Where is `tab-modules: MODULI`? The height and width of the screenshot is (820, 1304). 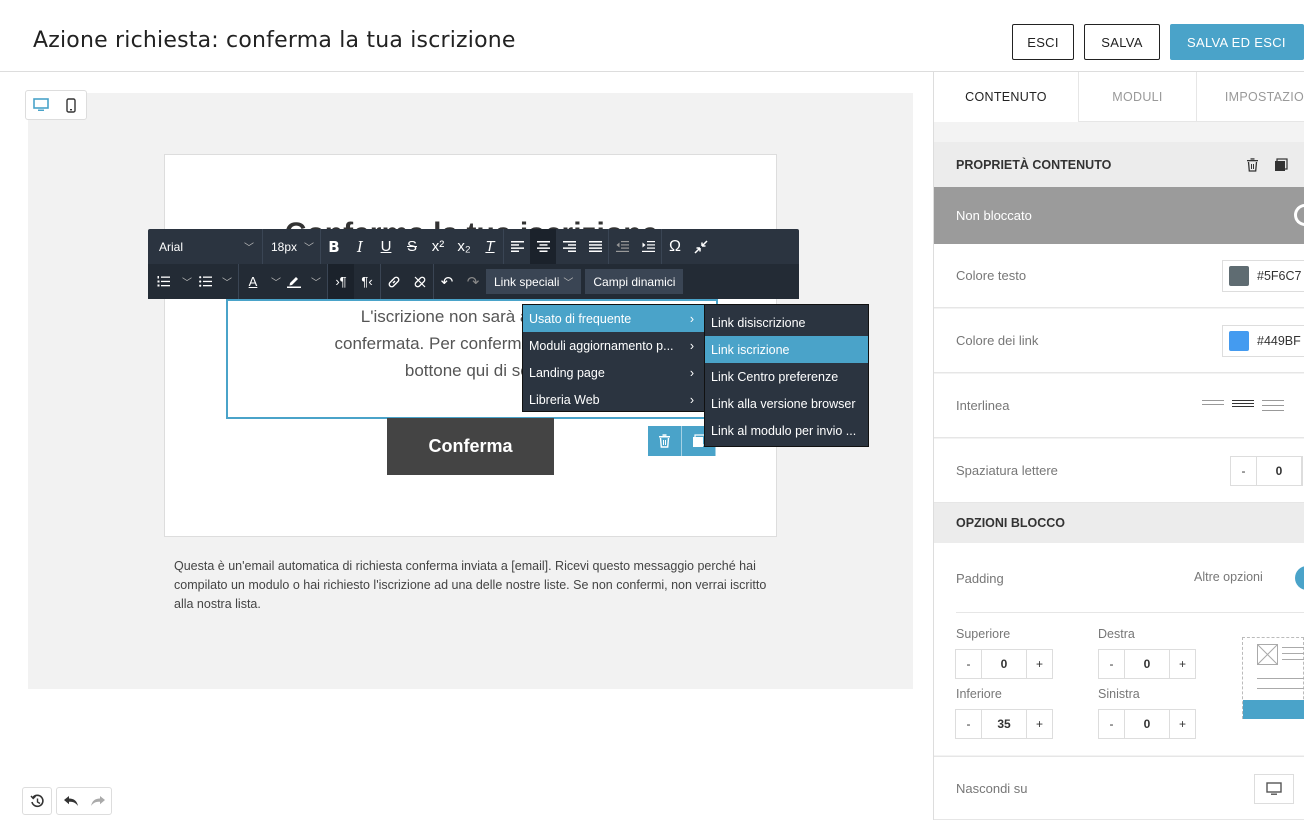
tab-modules: MODULI is located at coordinates (1138, 97).